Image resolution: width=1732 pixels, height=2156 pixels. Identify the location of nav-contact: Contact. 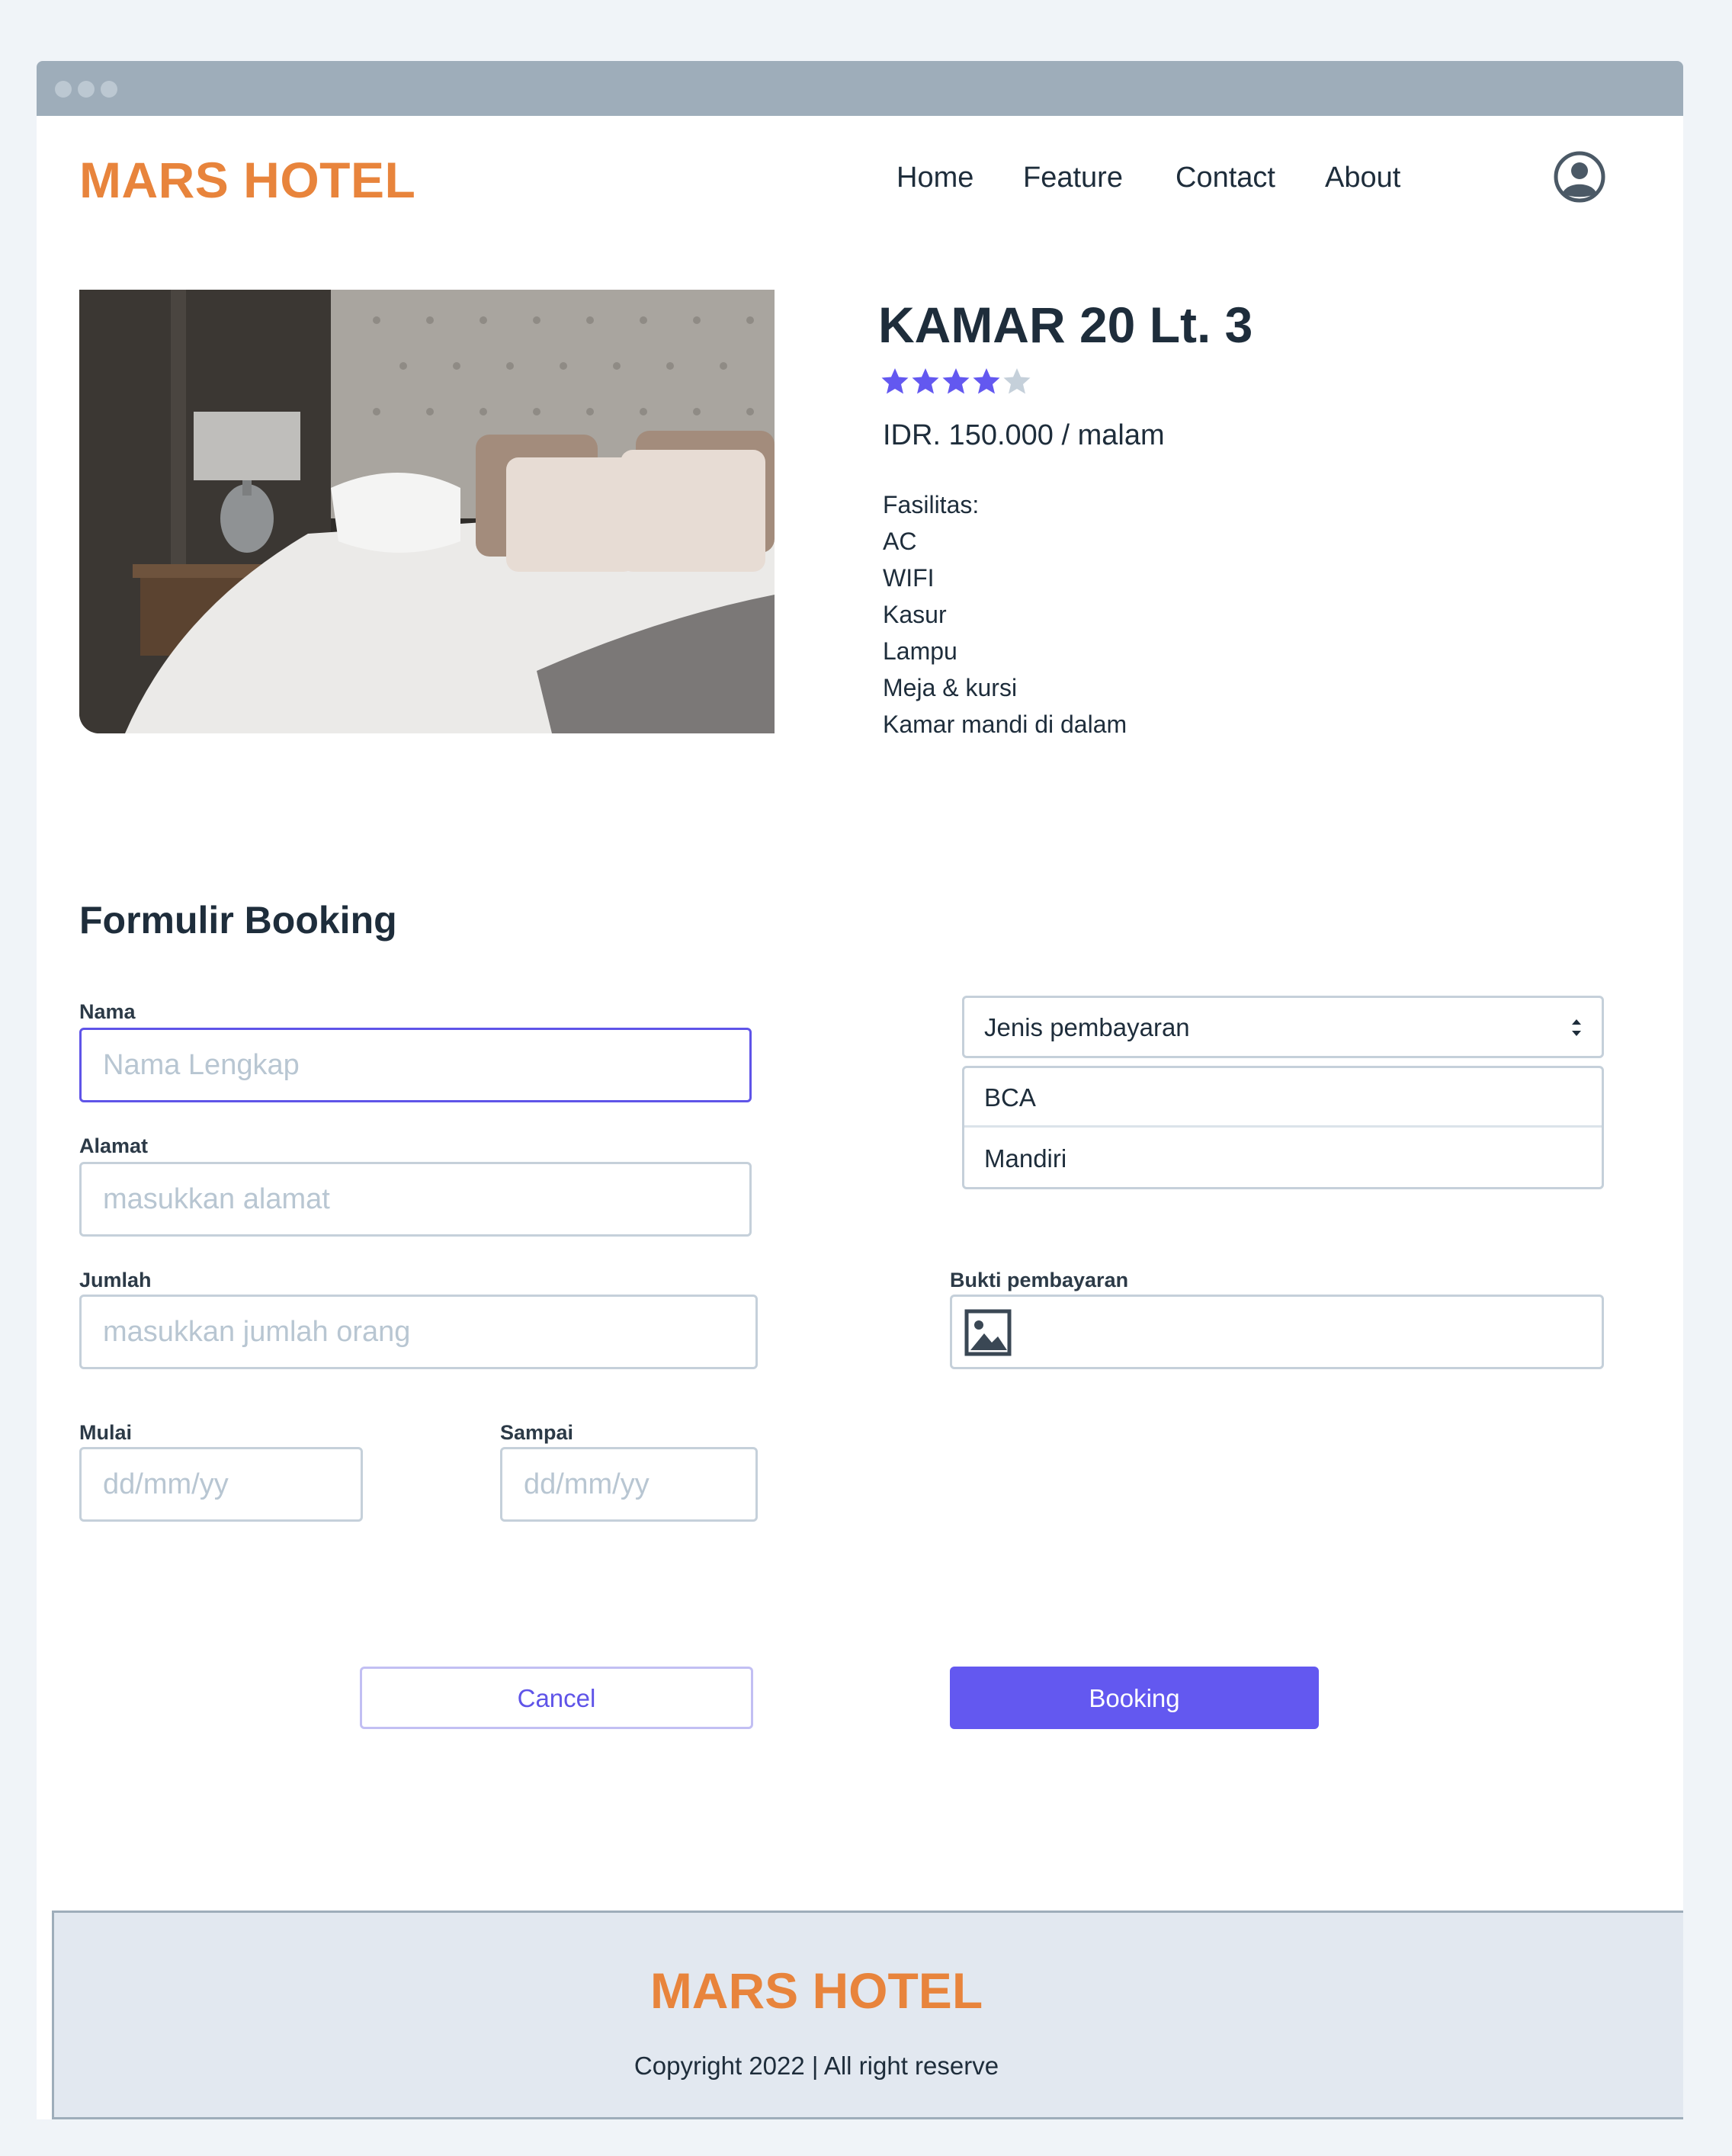
(1225, 178).